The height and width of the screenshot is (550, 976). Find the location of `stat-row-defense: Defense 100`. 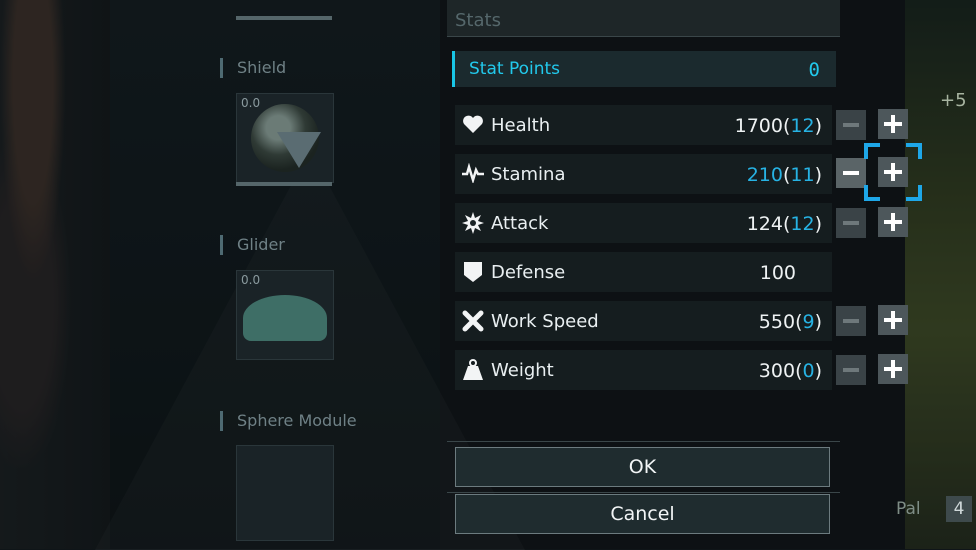

stat-row-defense: Defense 100 is located at coordinates (643, 272).